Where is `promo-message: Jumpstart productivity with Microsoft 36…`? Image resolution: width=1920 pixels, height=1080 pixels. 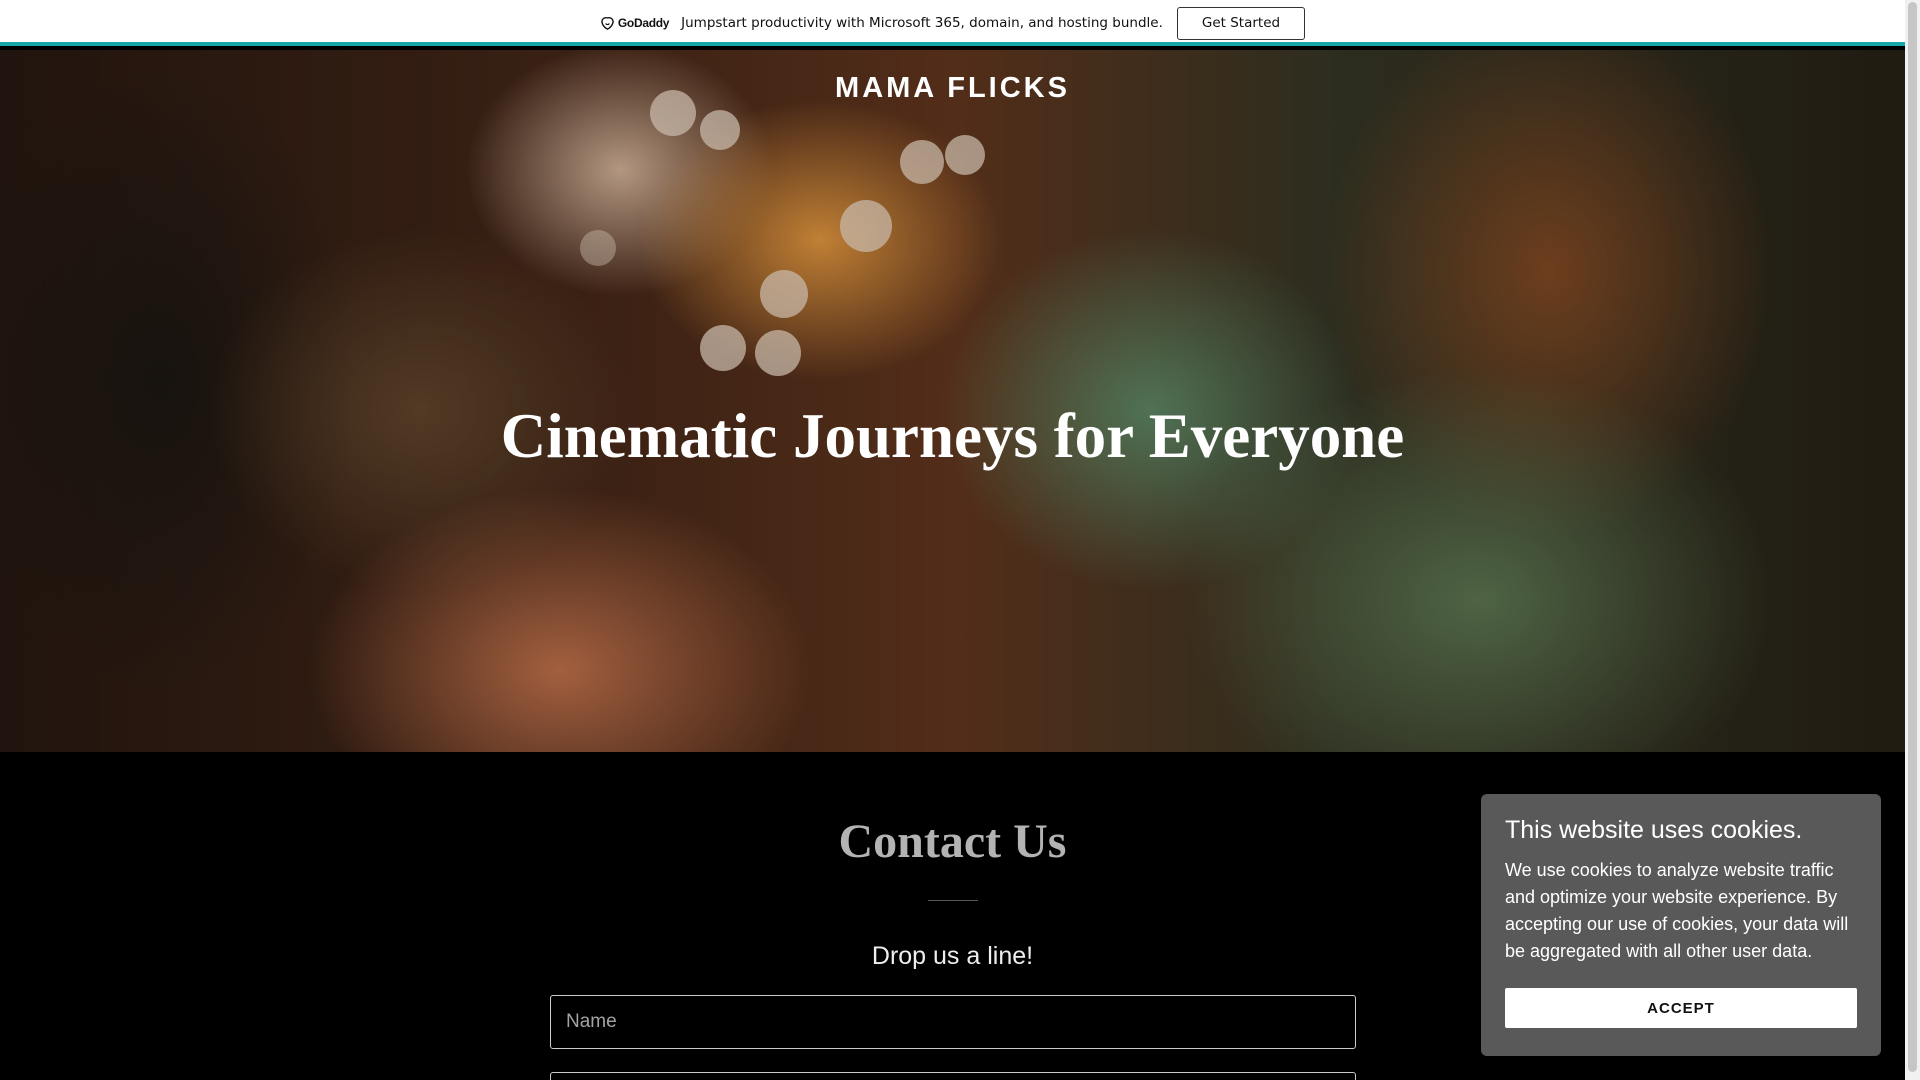
promo-message: Jumpstart productivity with Microsoft 36… is located at coordinates (922, 23).